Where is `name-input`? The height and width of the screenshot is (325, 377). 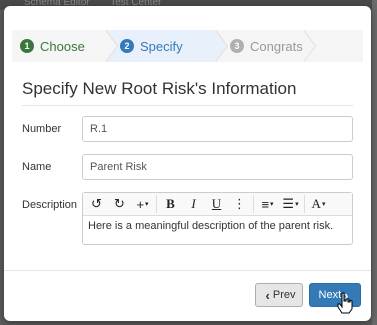
name-input is located at coordinates (217, 167).